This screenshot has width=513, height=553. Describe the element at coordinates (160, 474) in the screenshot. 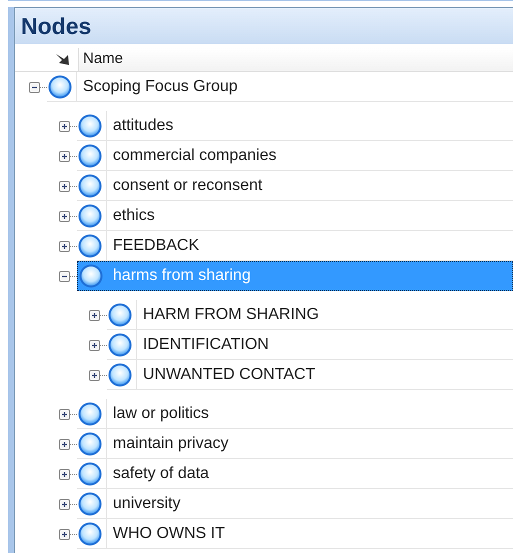

I see `node-label: safety of data` at that location.